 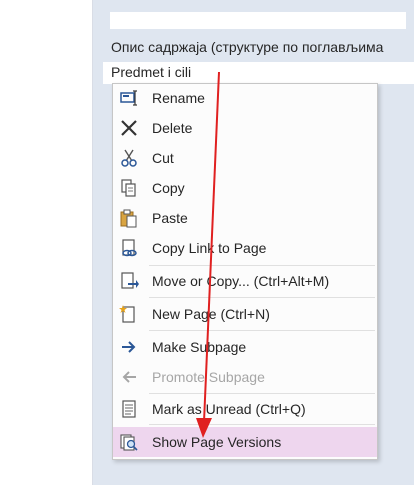 What do you see at coordinates (229, 409) in the screenshot?
I see `menu-label-mark-unread: Mark as Unread (Ctrl+Q)` at bounding box center [229, 409].